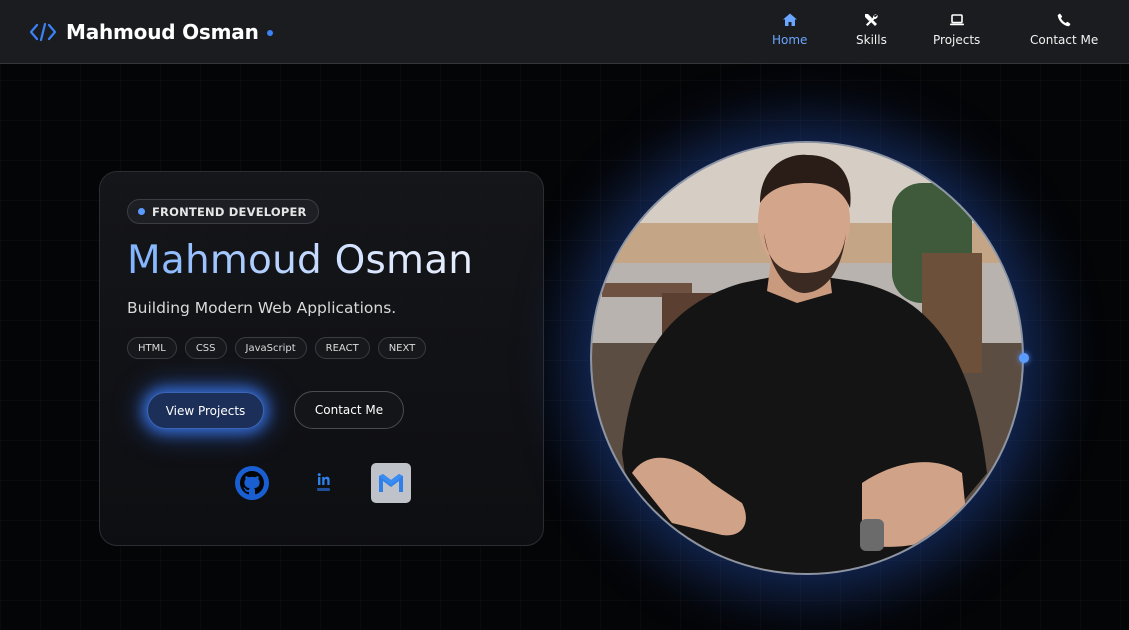  Describe the element at coordinates (262, 308) in the screenshot. I see `hero-tagline: Building Modern Web Applications.` at that location.